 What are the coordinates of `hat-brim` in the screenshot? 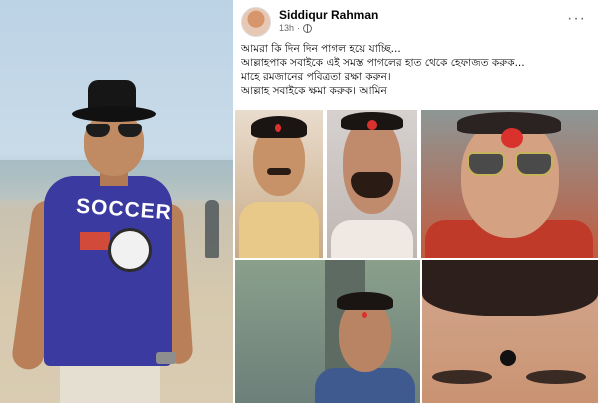 It's located at (114, 114).